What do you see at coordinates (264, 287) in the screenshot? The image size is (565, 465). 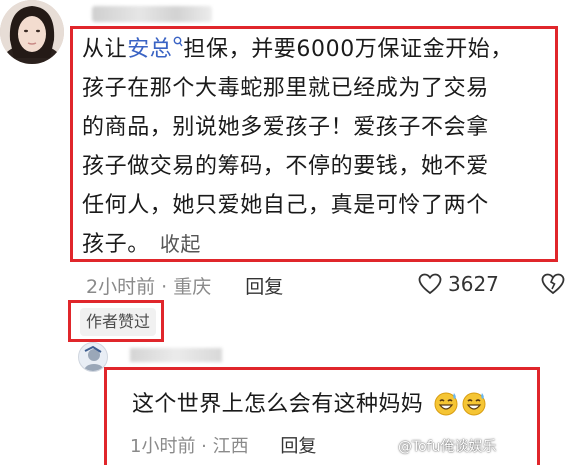 I see `comment-reply-button: 回复` at bounding box center [264, 287].